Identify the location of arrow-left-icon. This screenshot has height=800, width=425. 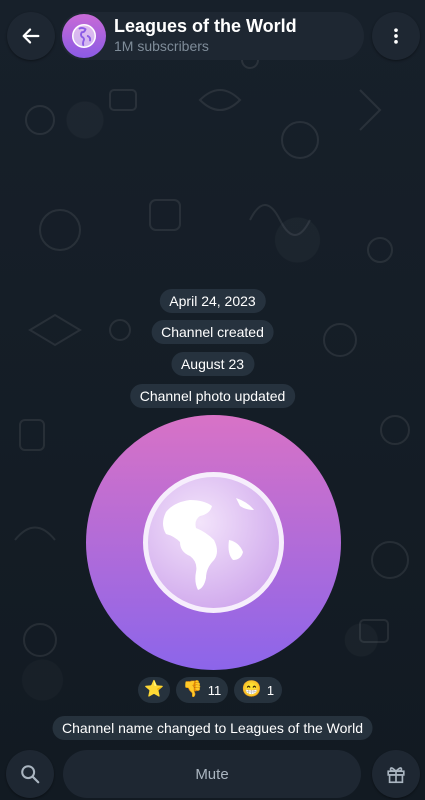
(31, 36).